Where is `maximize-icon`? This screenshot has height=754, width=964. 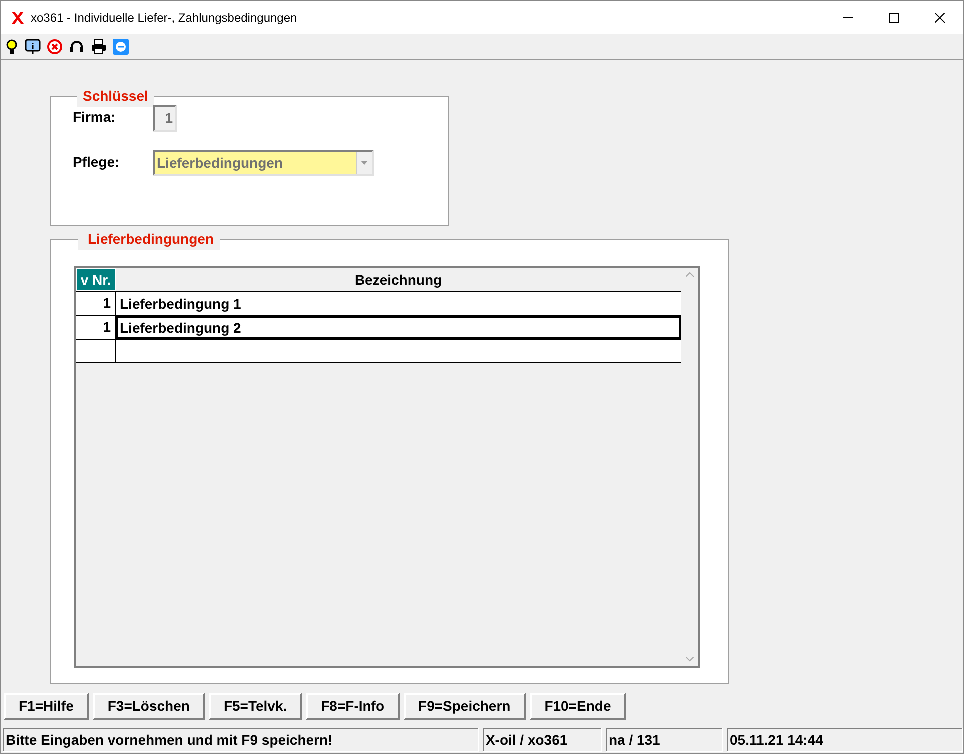
maximize-icon is located at coordinates (894, 17).